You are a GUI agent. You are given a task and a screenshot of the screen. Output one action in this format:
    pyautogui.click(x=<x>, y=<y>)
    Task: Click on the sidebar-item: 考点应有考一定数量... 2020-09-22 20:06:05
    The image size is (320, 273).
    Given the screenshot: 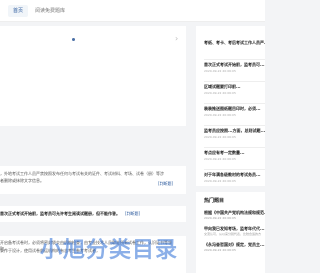 What is the action you would take?
    pyautogui.click(x=234, y=159)
    